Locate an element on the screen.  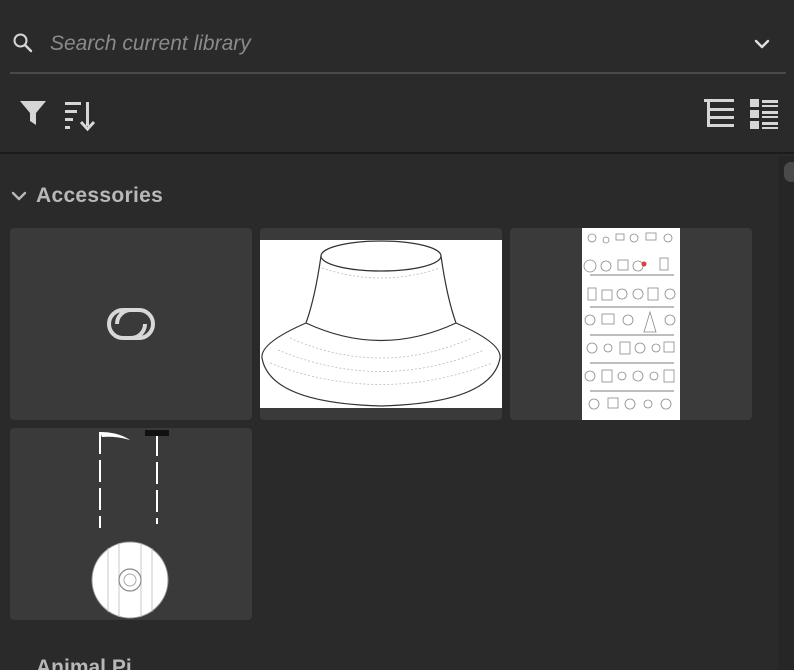
group-title: Accessories is located at coordinates (100, 195).